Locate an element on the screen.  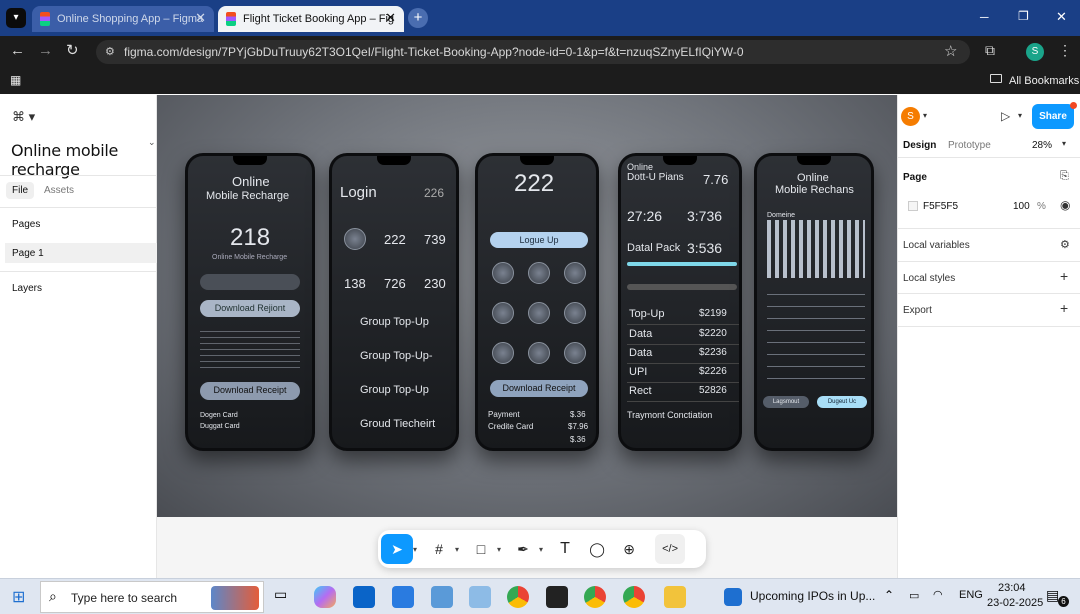
language-indicator: ENG is located at coordinates (971, 595).